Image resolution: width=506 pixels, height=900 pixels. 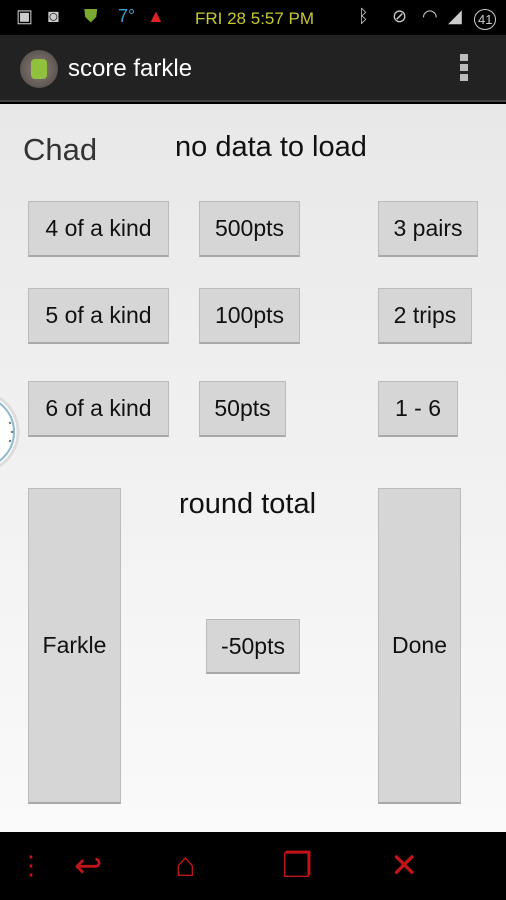 I want to click on signal-icon: ◢, so click(x=455, y=16).